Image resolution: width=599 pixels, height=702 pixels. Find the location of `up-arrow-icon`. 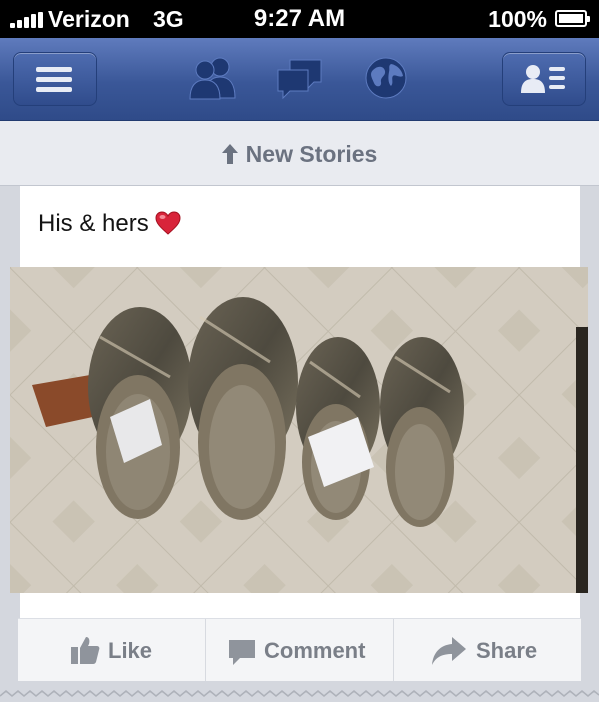

up-arrow-icon is located at coordinates (229, 154).